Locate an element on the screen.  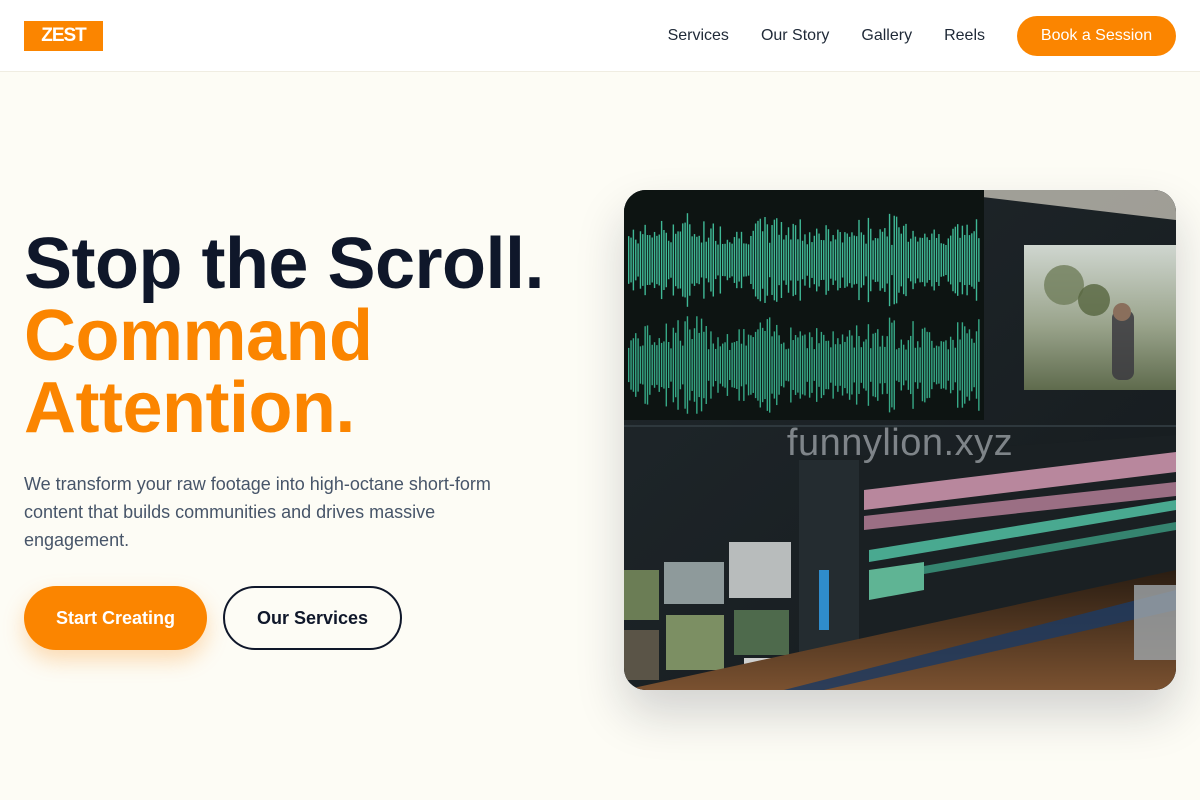
our-services-button: Our Services is located at coordinates (312, 618).